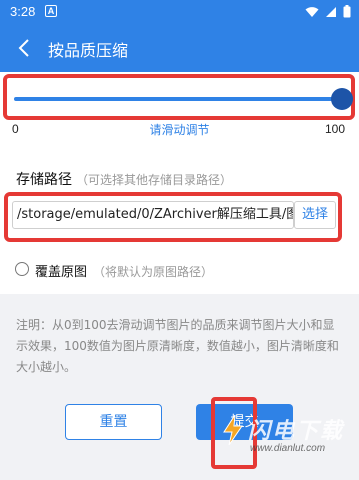 This screenshot has width=359, height=480. What do you see at coordinates (179, 48) in the screenshot?
I see `app-bar: 按品质压缩` at bounding box center [179, 48].